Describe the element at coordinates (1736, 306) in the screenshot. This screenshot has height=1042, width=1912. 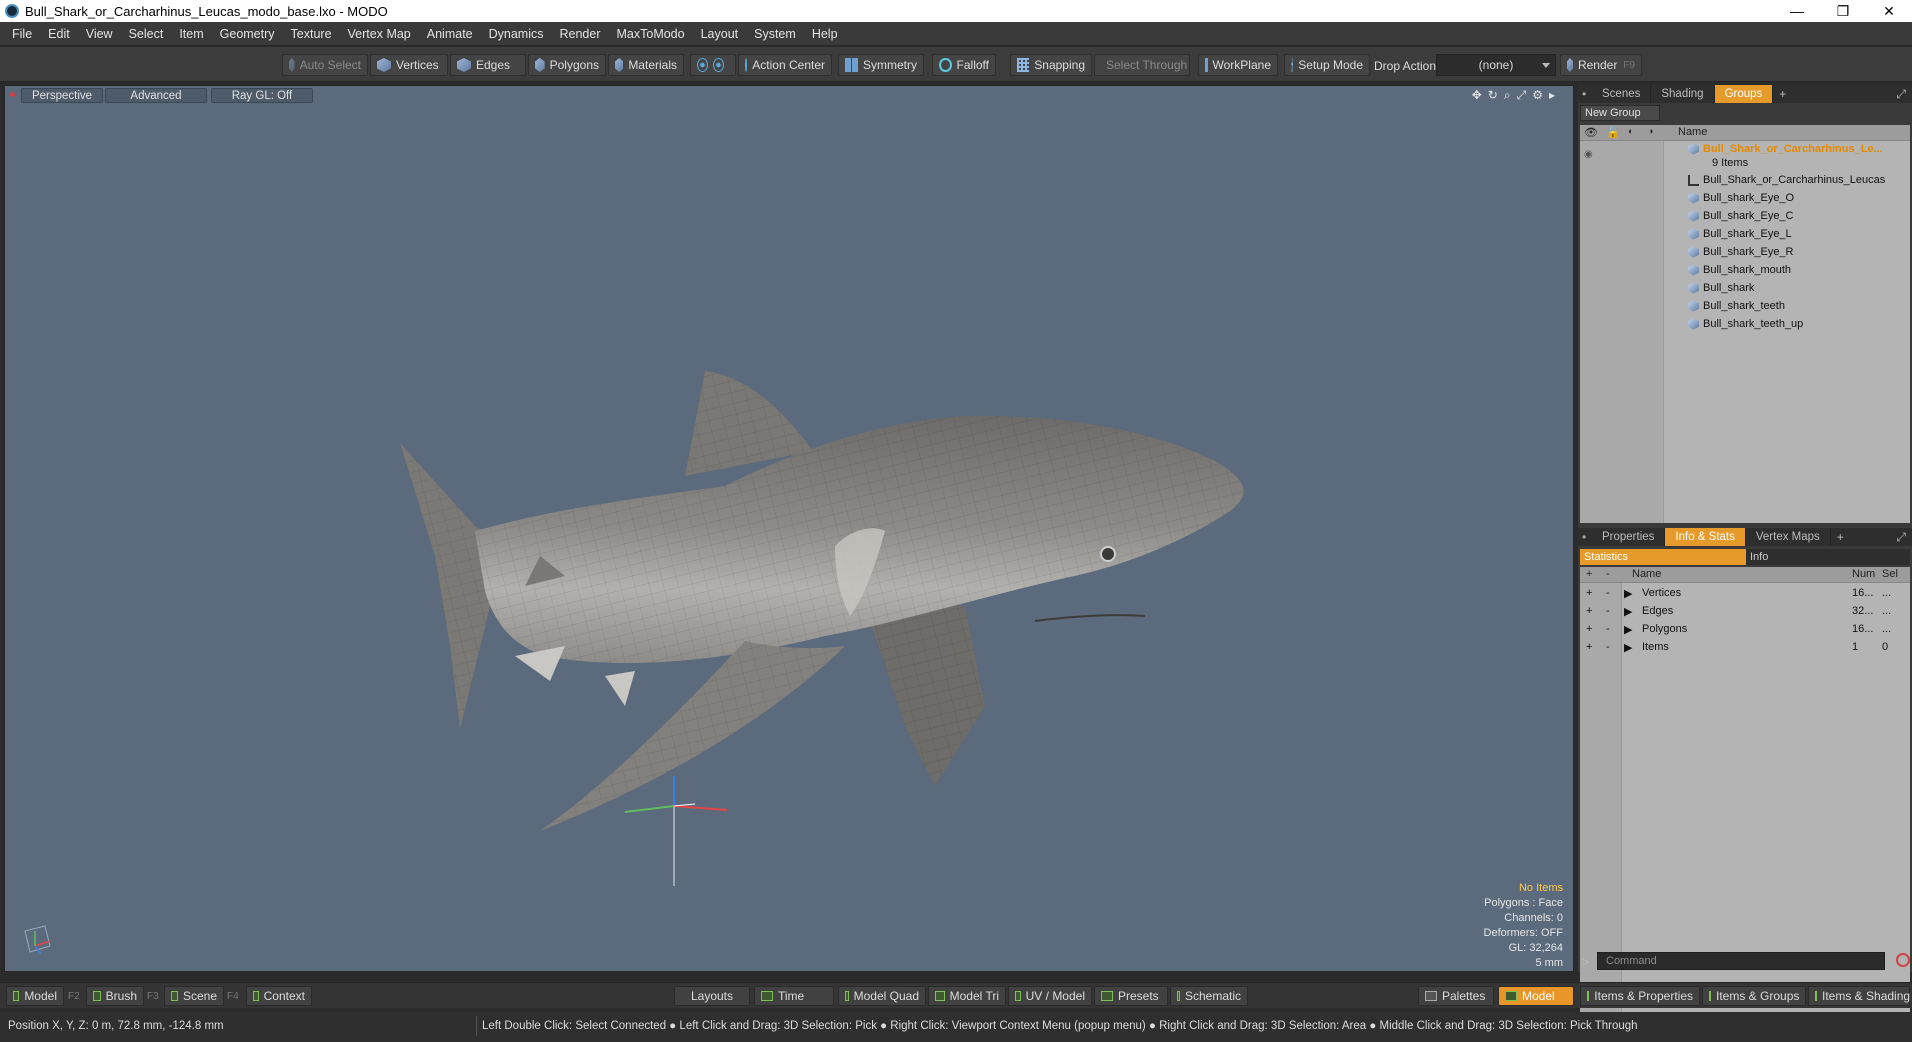
I see `list-item: Bull_shark_teeth` at that location.